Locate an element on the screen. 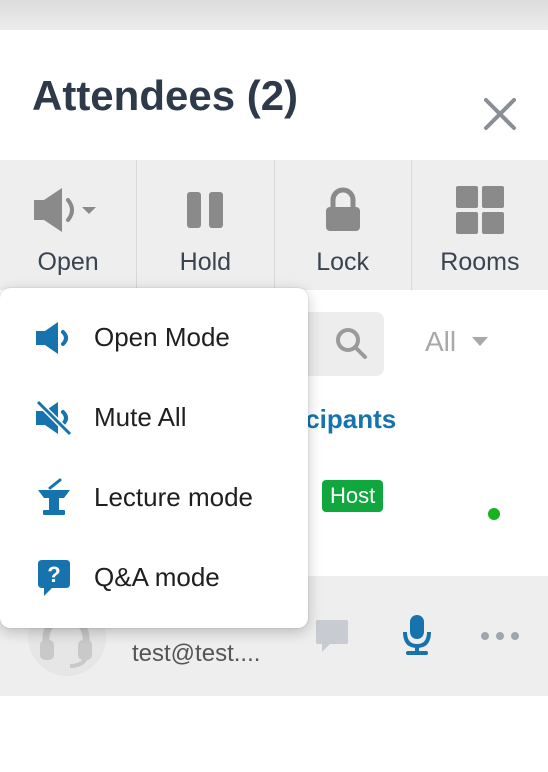 This screenshot has height=772, width=548. lock-button: Lock is located at coordinates (343, 225).